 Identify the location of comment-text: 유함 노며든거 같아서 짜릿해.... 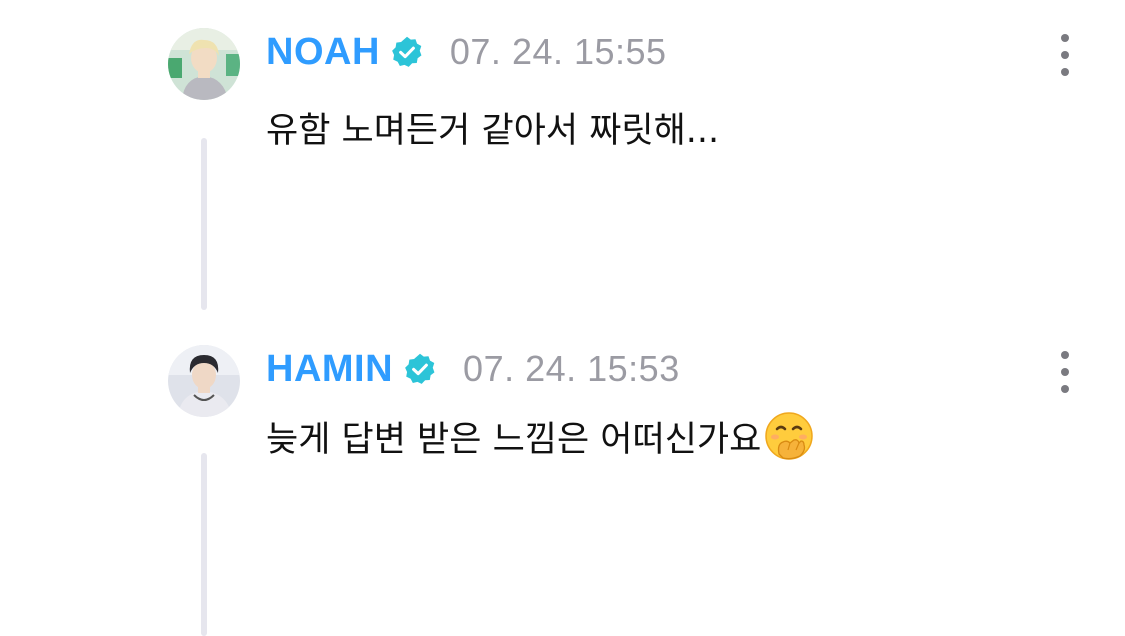
(492, 127).